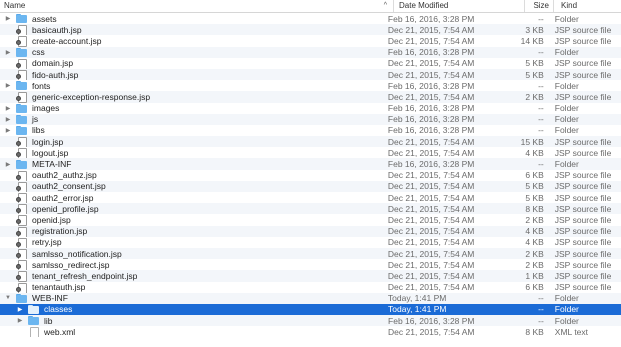 Image resolution: width=621 pixels, height=347 pixels. Describe the element at coordinates (85, 275) in the screenshot. I see `file-name: tenant_refresh_endpoint.jsp` at that location.